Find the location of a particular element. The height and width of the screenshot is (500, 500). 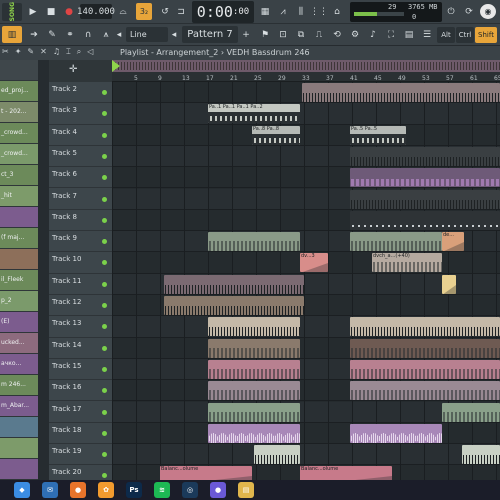

pattern-select: Pattern 7 is located at coordinates (210, 34).